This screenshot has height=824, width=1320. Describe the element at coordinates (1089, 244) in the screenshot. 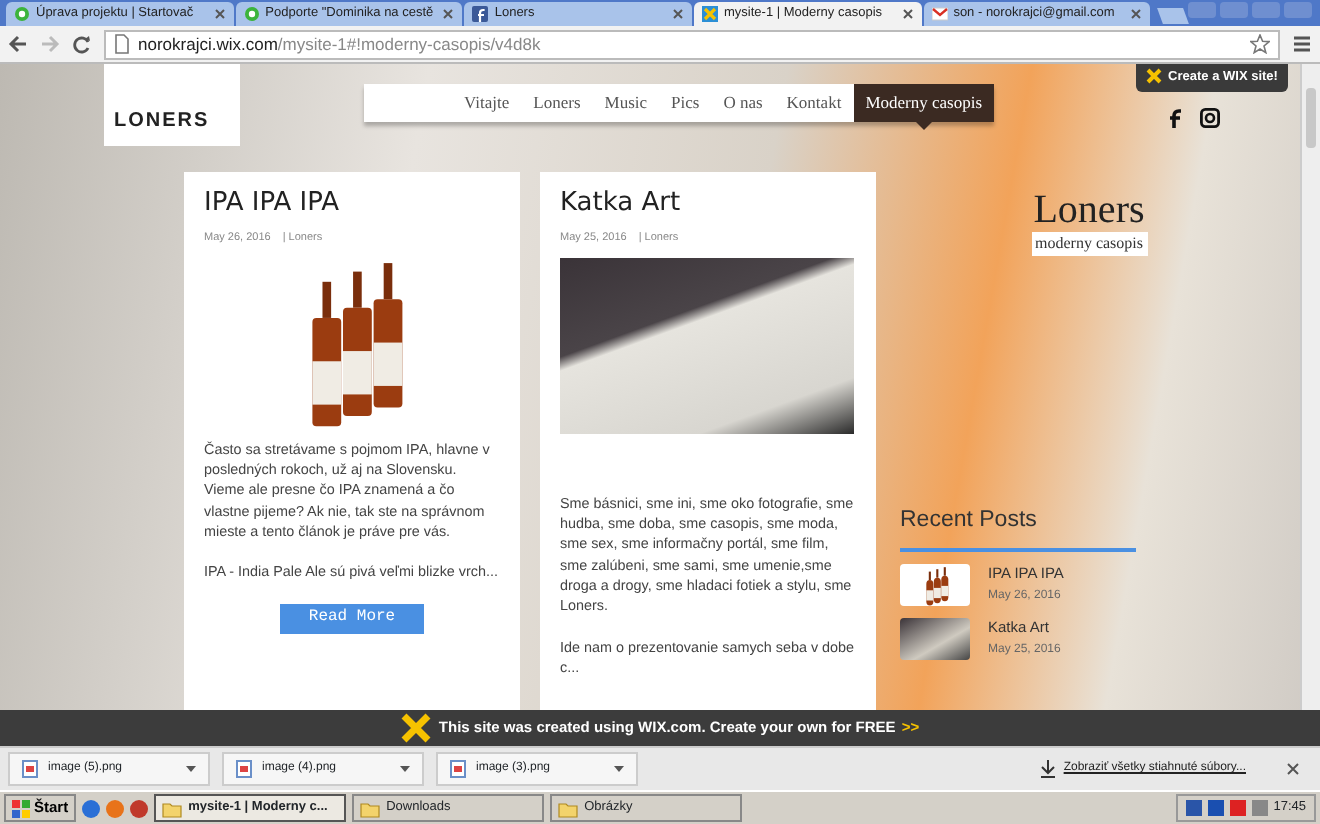

I see `sidebar-subtitle: moderny casopis` at that location.